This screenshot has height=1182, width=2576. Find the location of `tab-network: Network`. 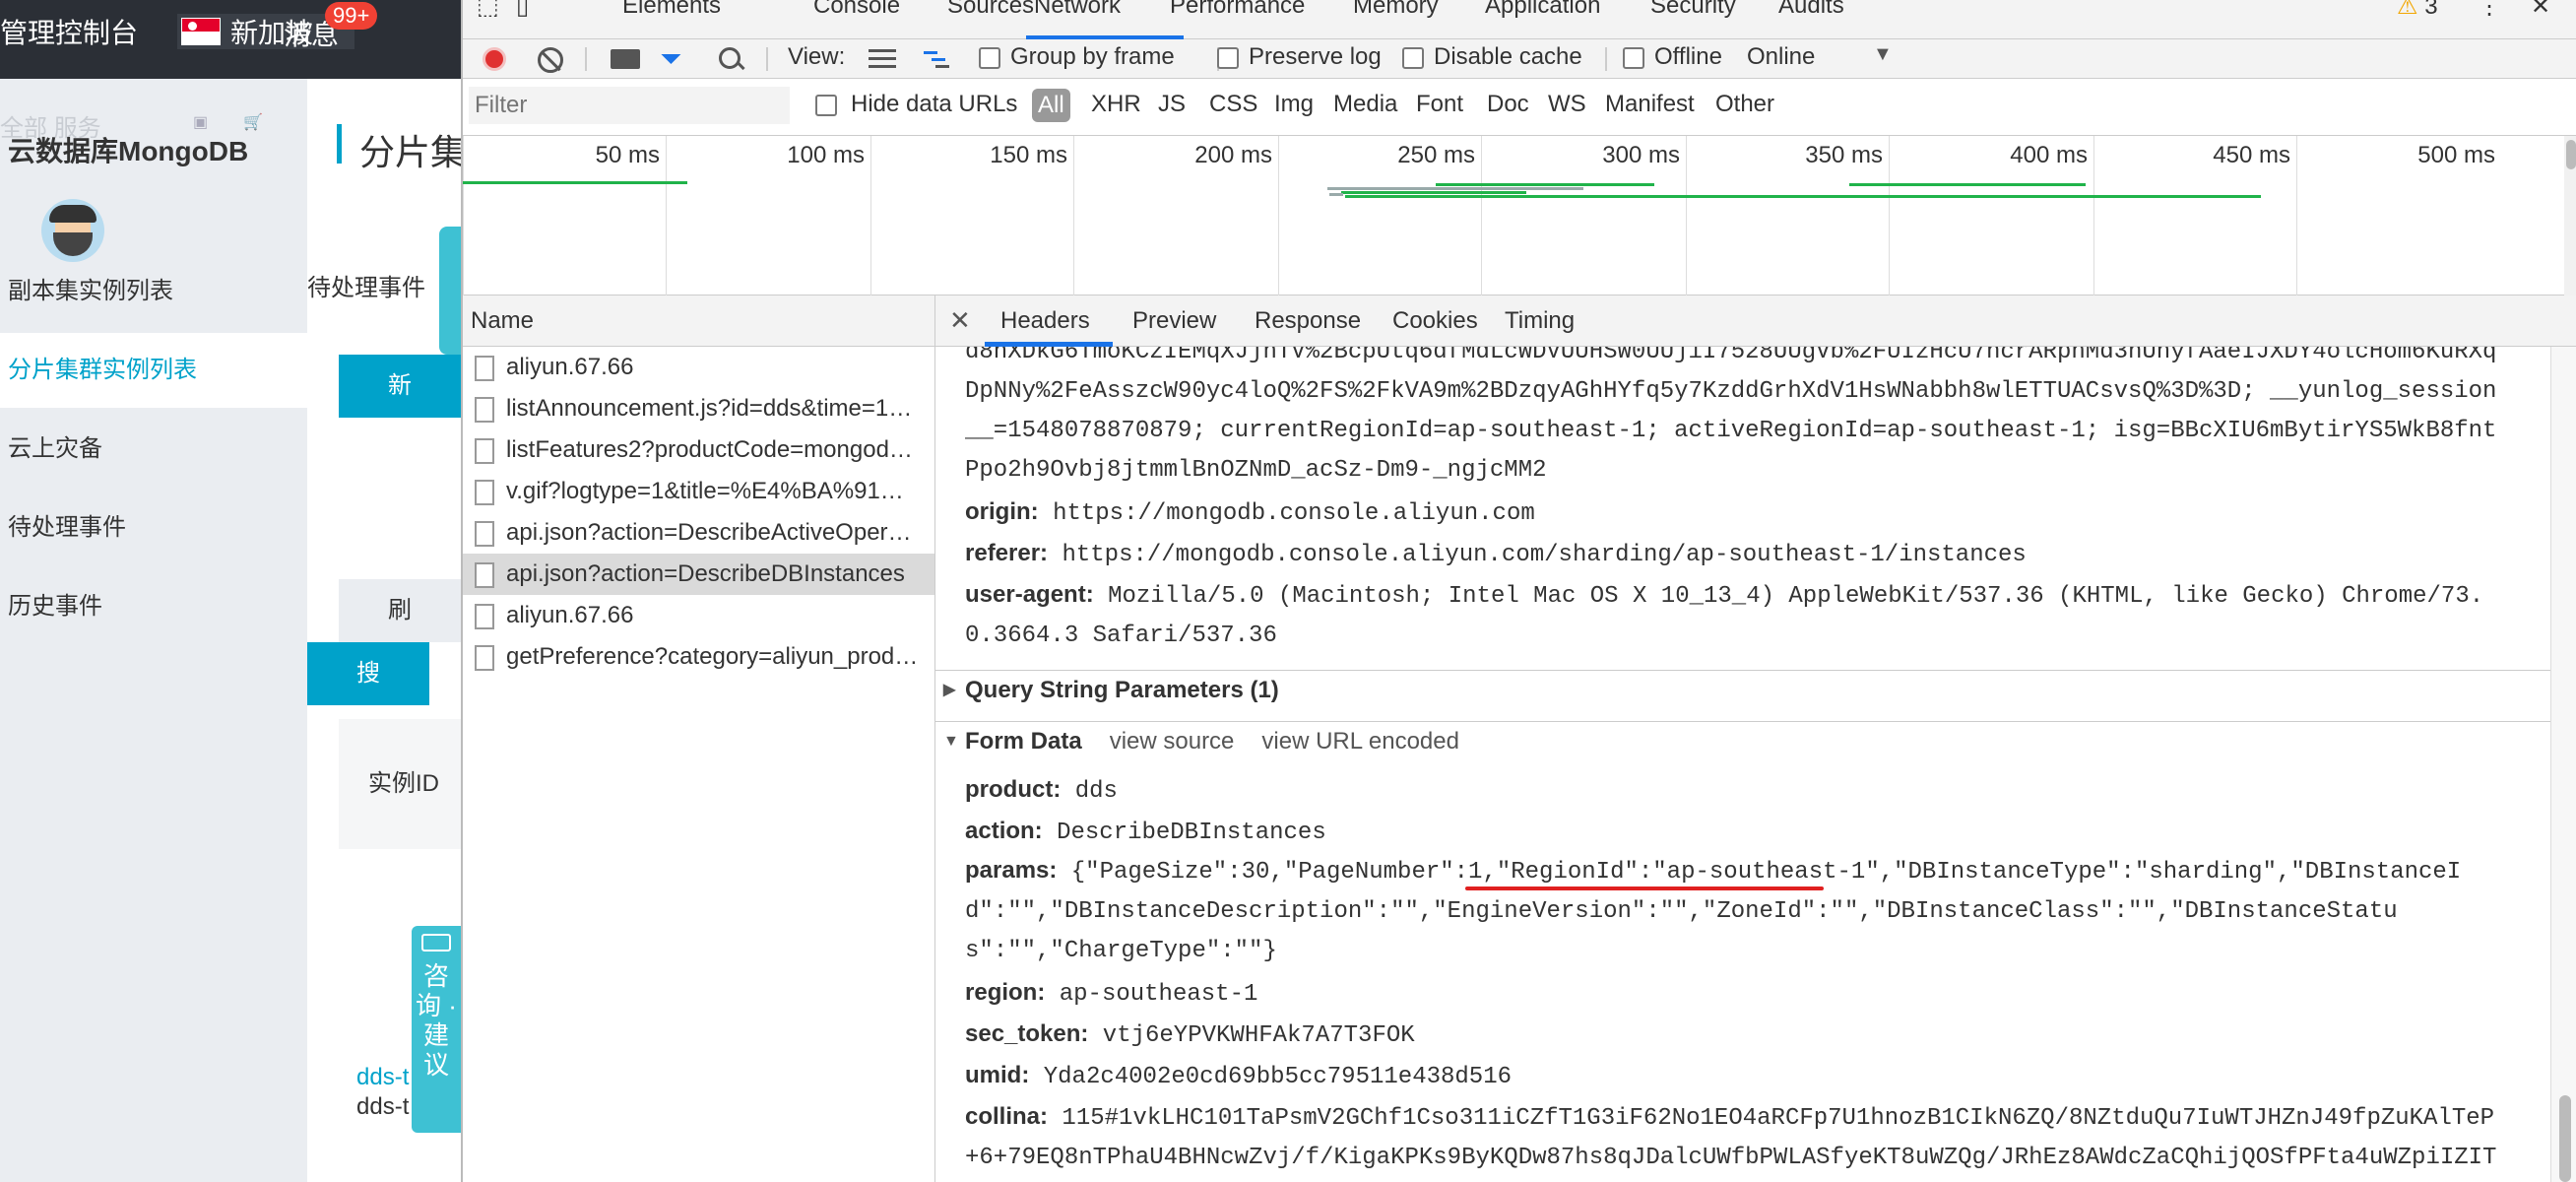

tab-network: Network is located at coordinates (1077, 10).